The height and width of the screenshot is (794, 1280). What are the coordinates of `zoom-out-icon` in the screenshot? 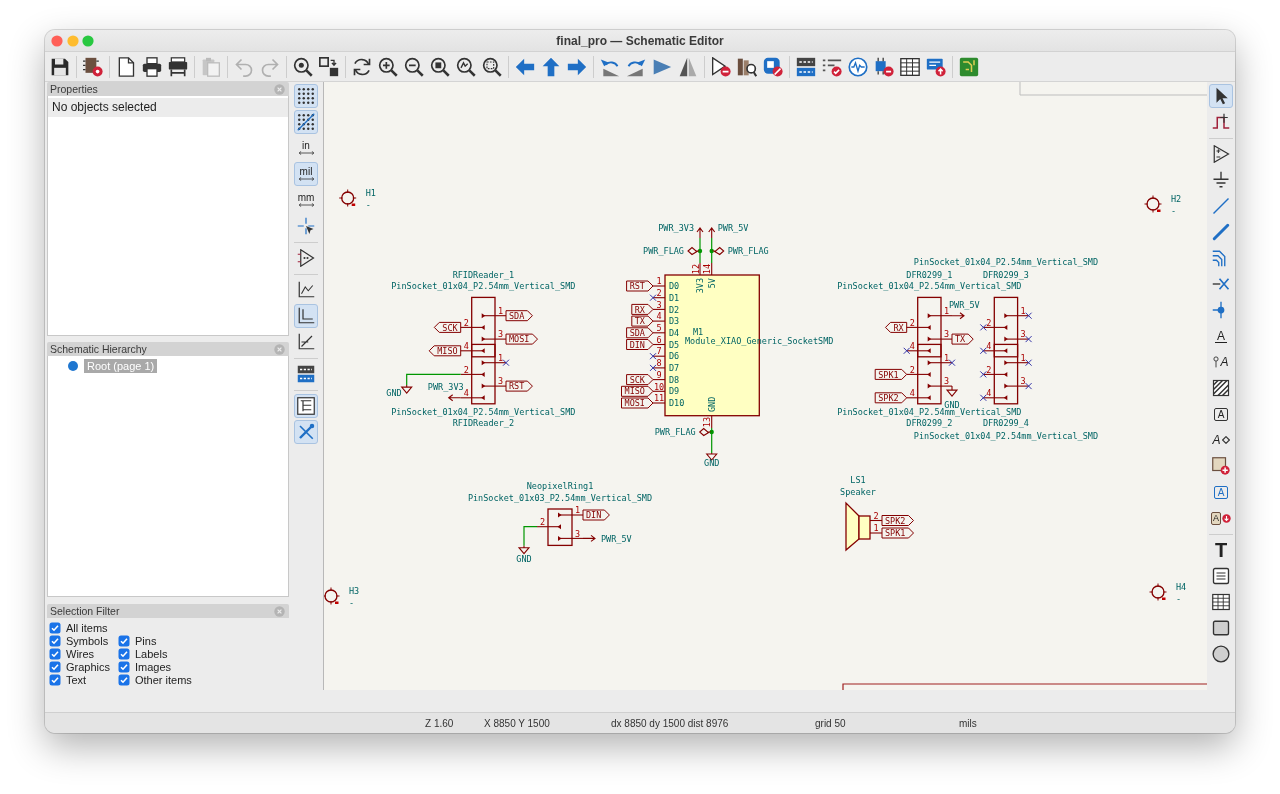 It's located at (414, 66).